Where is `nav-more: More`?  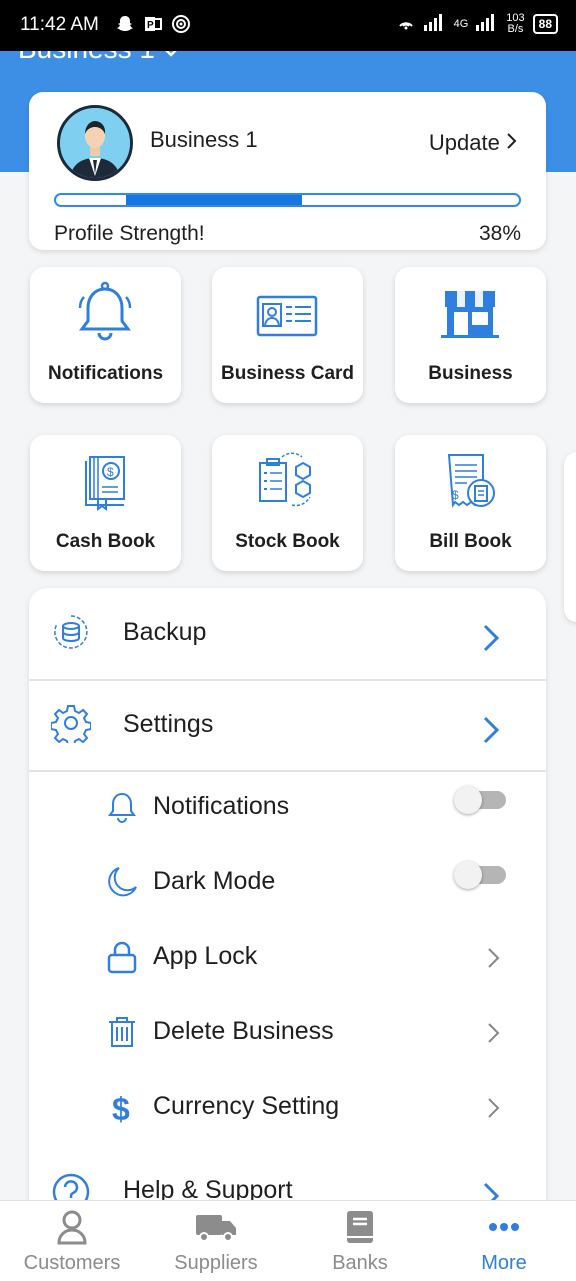 nav-more: More is located at coordinates (504, 1241).